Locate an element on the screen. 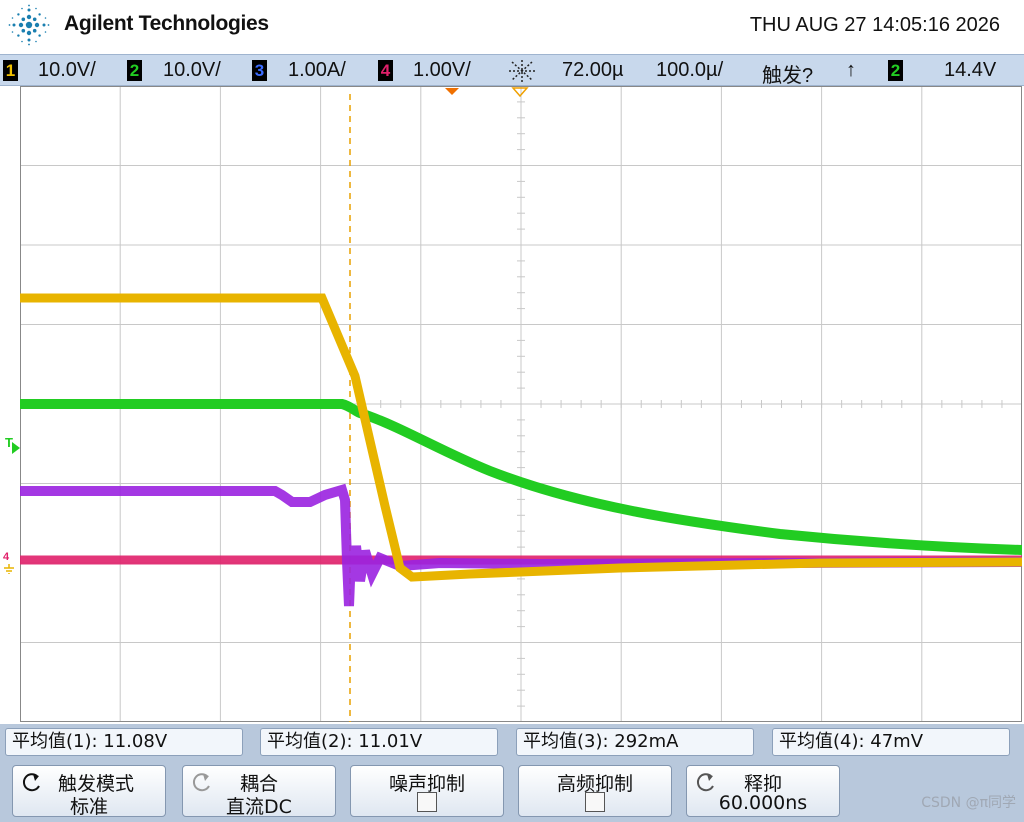 This screenshot has height=822, width=1024. softkey-trigger-mode: 触发模式 标准 is located at coordinates (89, 791).